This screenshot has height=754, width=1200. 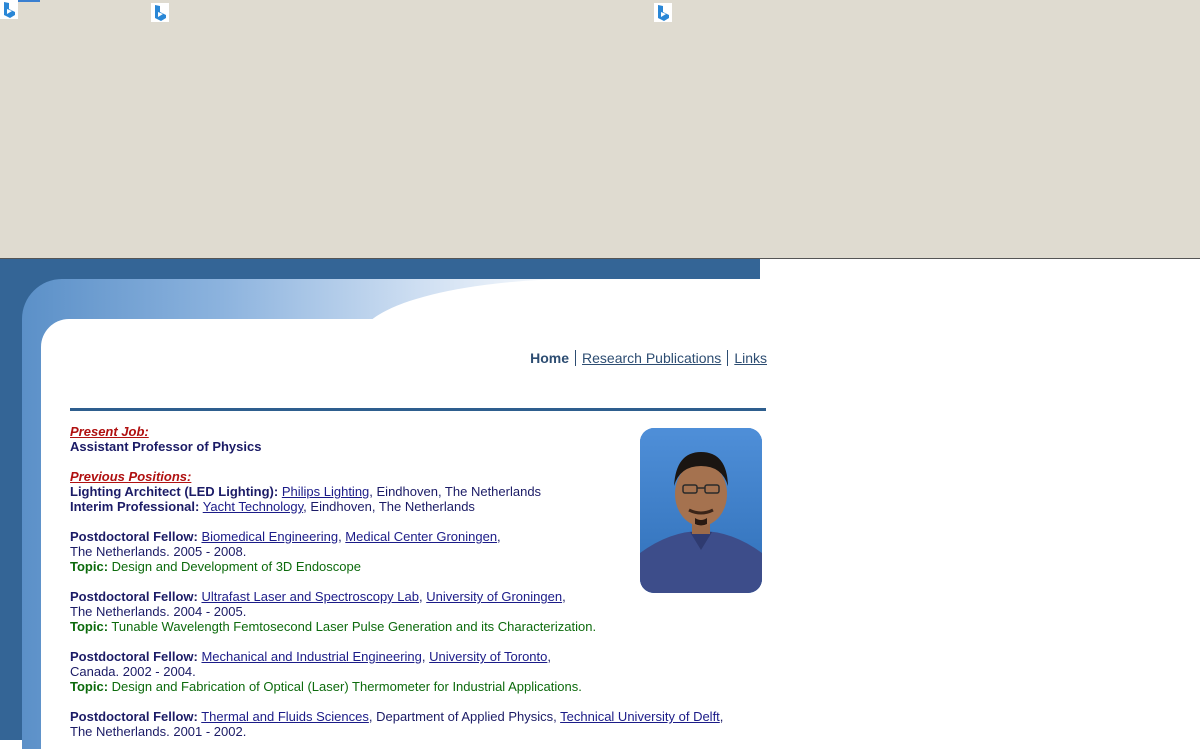 I want to click on nav-links: Links, so click(x=750, y=358).